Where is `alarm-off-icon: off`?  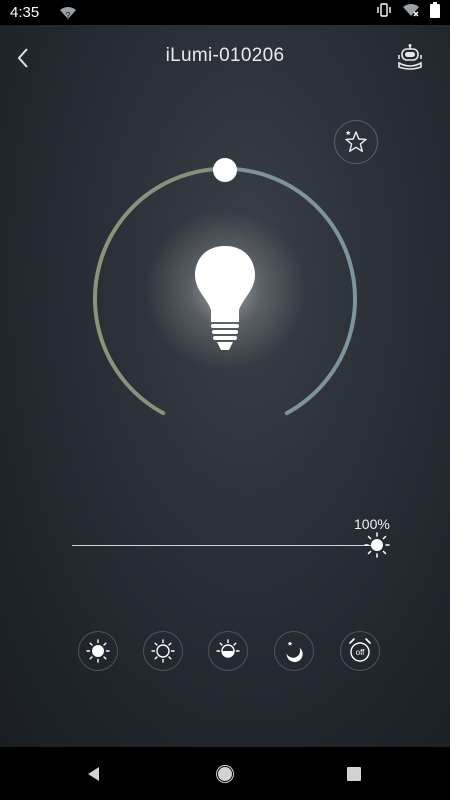 alarm-off-icon: off is located at coordinates (360, 650).